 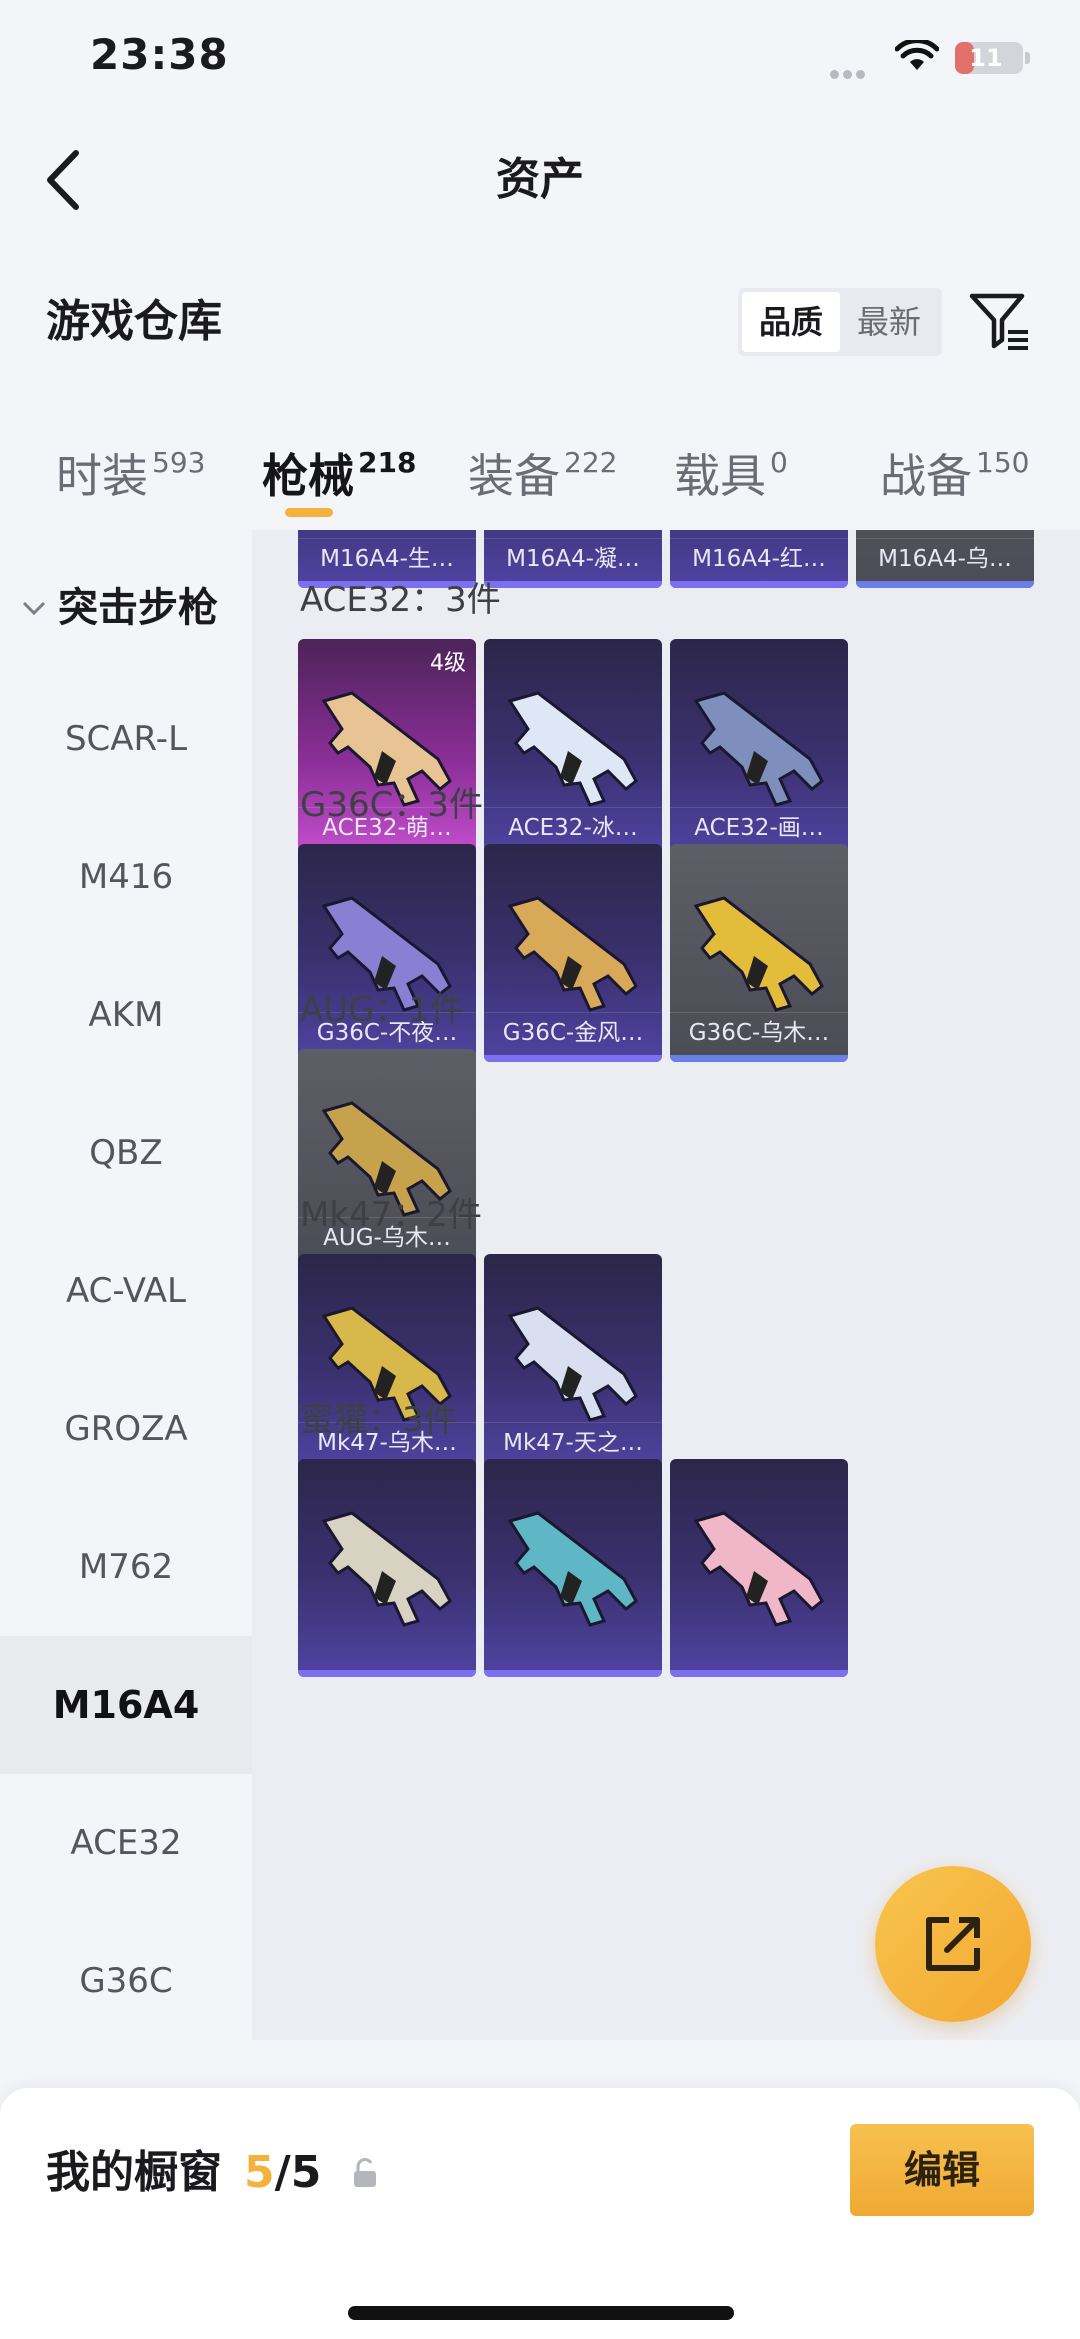 What do you see at coordinates (309, 512) in the screenshot?
I see `active-tab-indicator` at bounding box center [309, 512].